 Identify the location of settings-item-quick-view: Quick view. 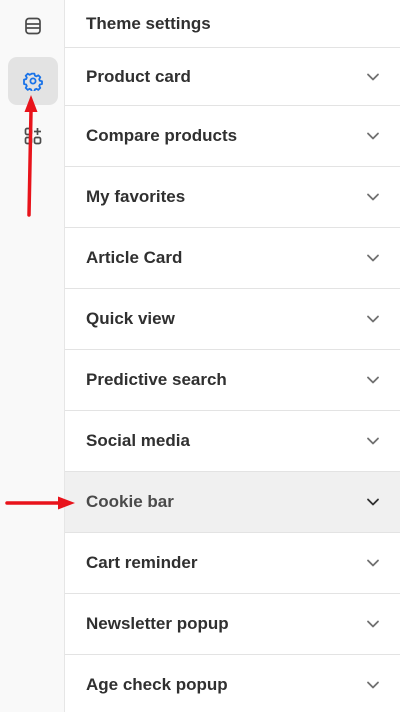
(232, 319).